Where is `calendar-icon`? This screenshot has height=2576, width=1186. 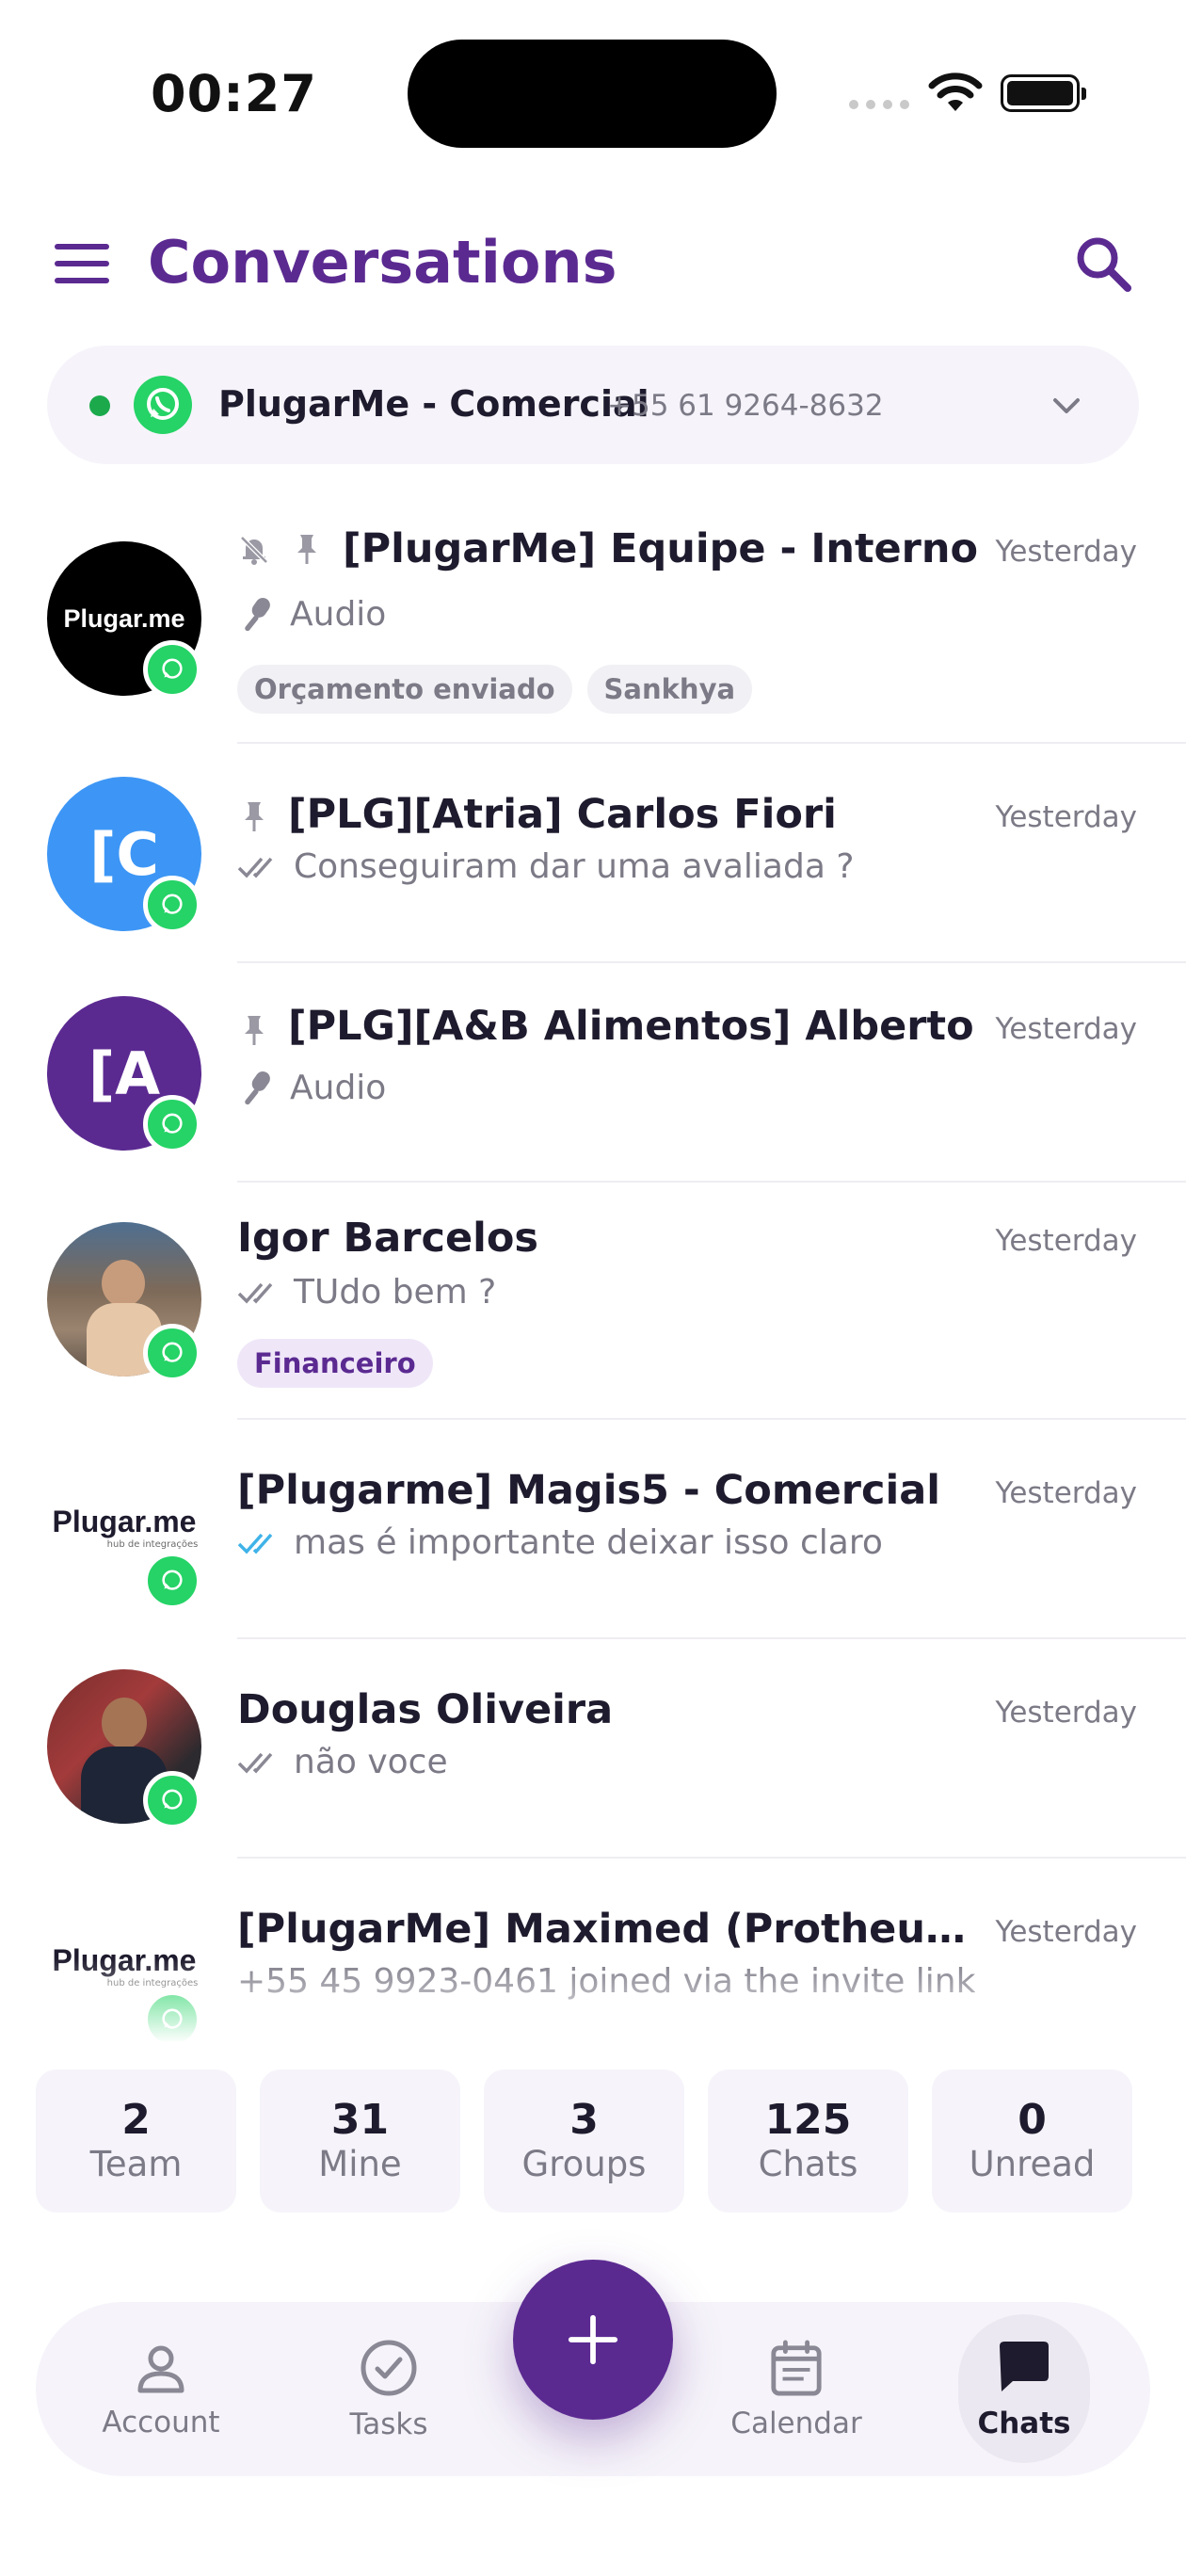
calendar-icon is located at coordinates (796, 2367).